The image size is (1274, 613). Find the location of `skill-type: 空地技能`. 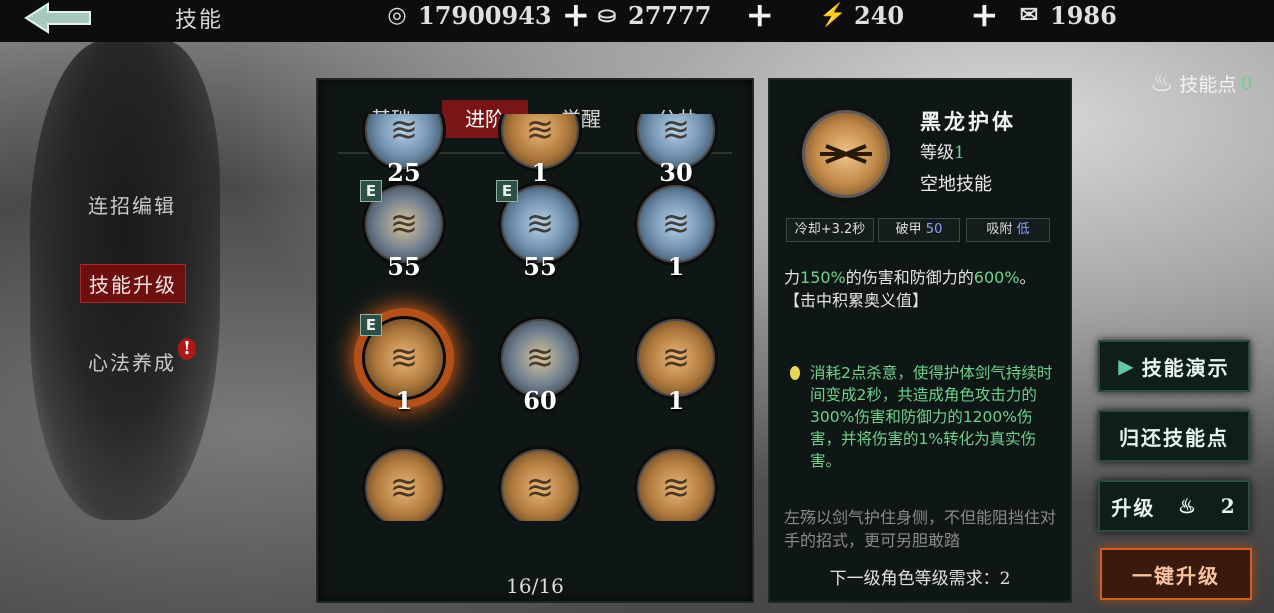

skill-type: 空地技能 is located at coordinates (956, 184).